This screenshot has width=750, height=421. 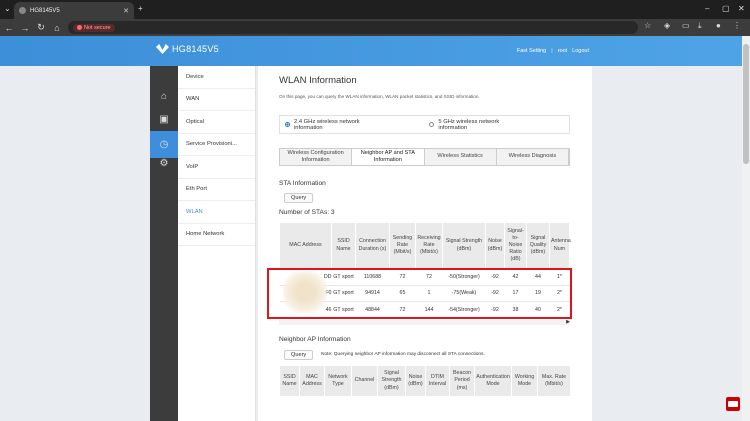 What do you see at coordinates (315, 339) in the screenshot?
I see `neighbor-section-title: Neighbor AP Information` at bounding box center [315, 339].